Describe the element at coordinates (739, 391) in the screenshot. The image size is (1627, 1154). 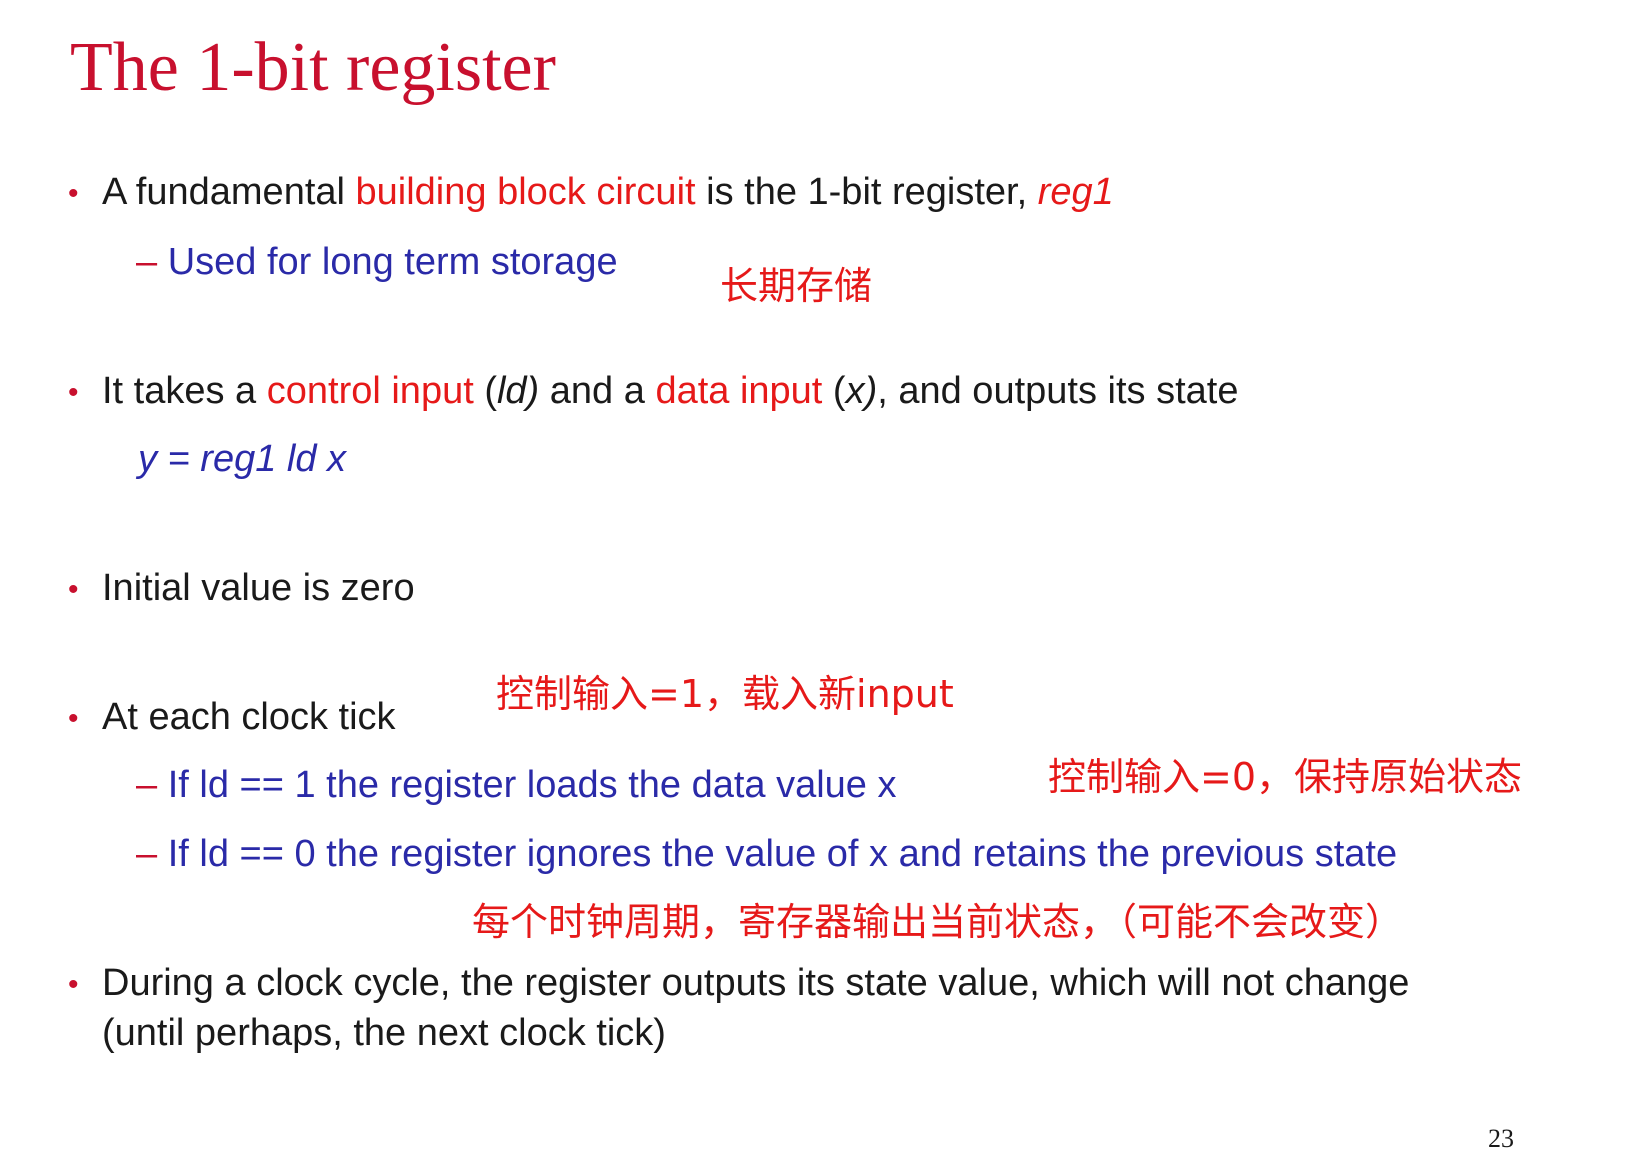
I see `highlight-data-input: data input` at that location.